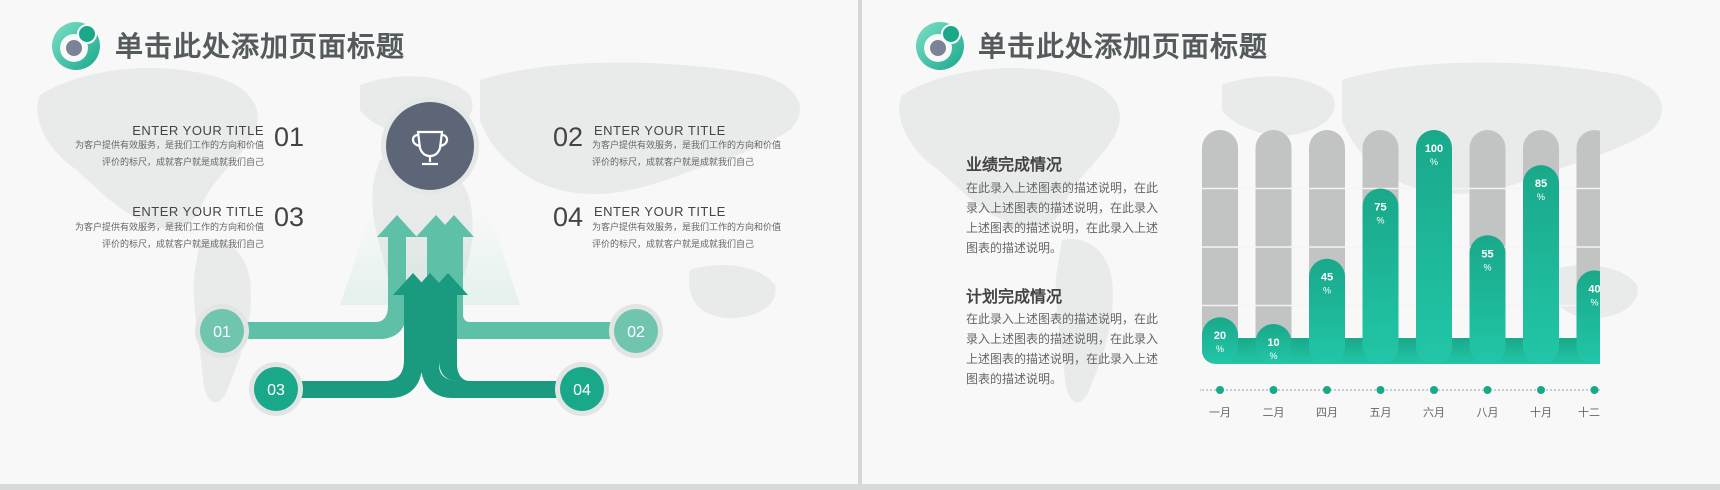 This screenshot has height=490, width=1720. Describe the element at coordinates (1014, 379) in the screenshot. I see `section2-line: 图表的描述说明。` at that location.